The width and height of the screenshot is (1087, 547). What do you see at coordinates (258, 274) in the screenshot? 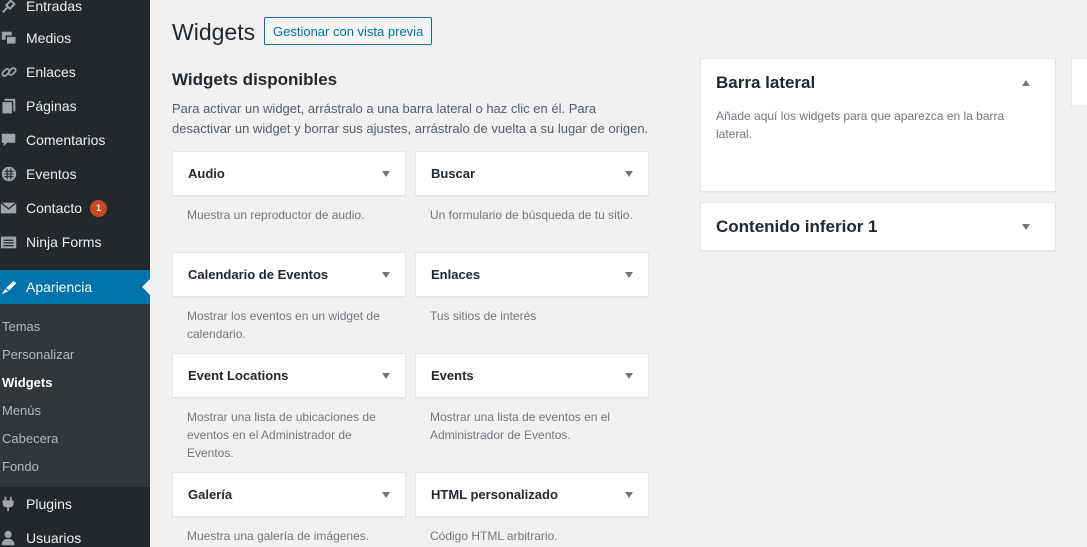
I see `widget-title: Calendario de Eventos` at bounding box center [258, 274].